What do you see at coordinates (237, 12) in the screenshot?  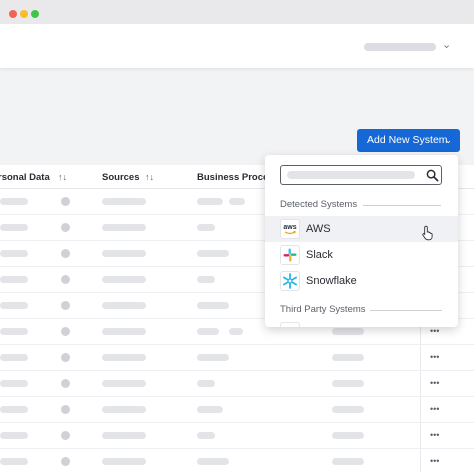 I see `window-titlebar` at bounding box center [237, 12].